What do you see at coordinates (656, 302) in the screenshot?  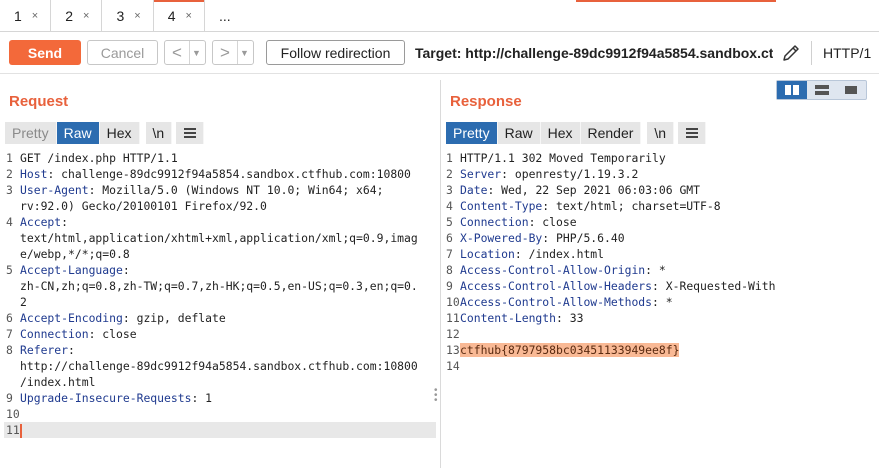 I see `response-line: 10 Access-Control-Allow-Methods: *` at bounding box center [656, 302].